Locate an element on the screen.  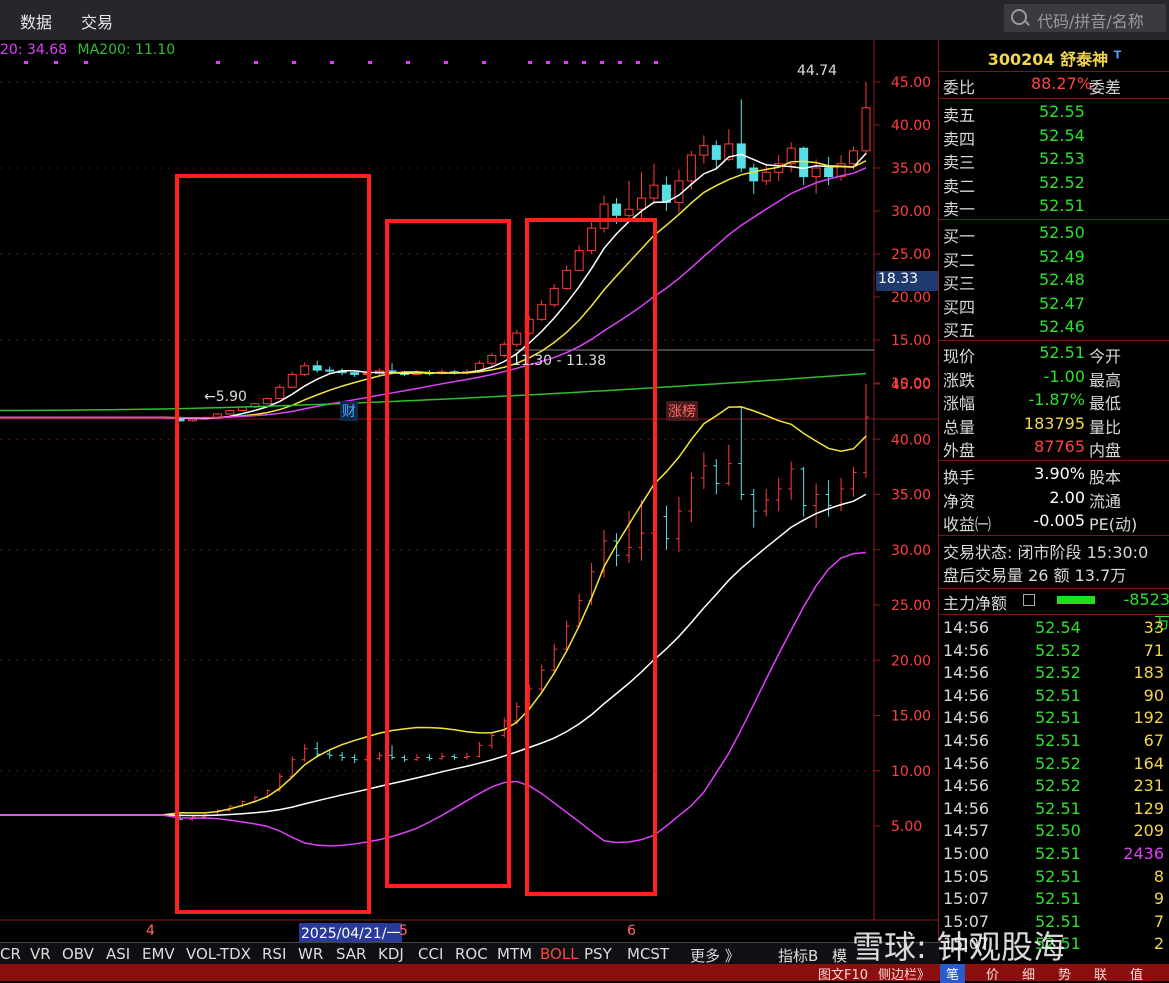
sell-row: 卖二 52.52 is located at coordinates (1054, 184).